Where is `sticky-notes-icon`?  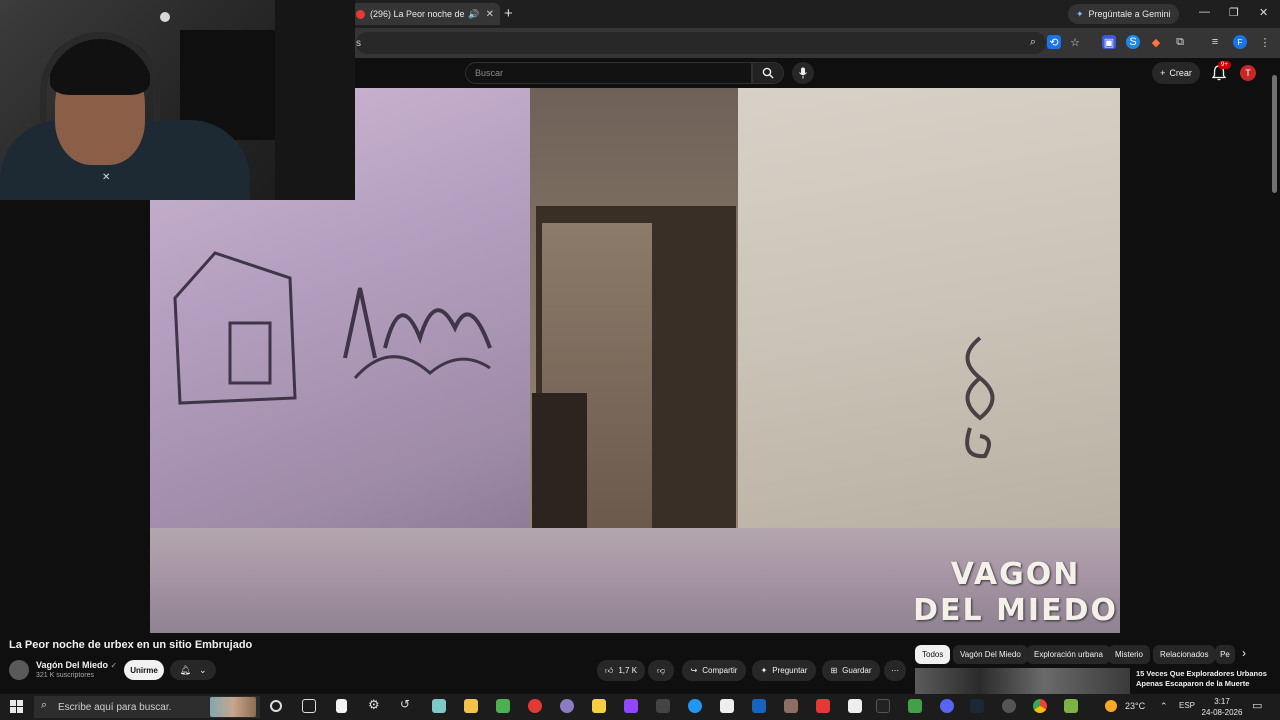 sticky-notes-icon is located at coordinates (599, 706).